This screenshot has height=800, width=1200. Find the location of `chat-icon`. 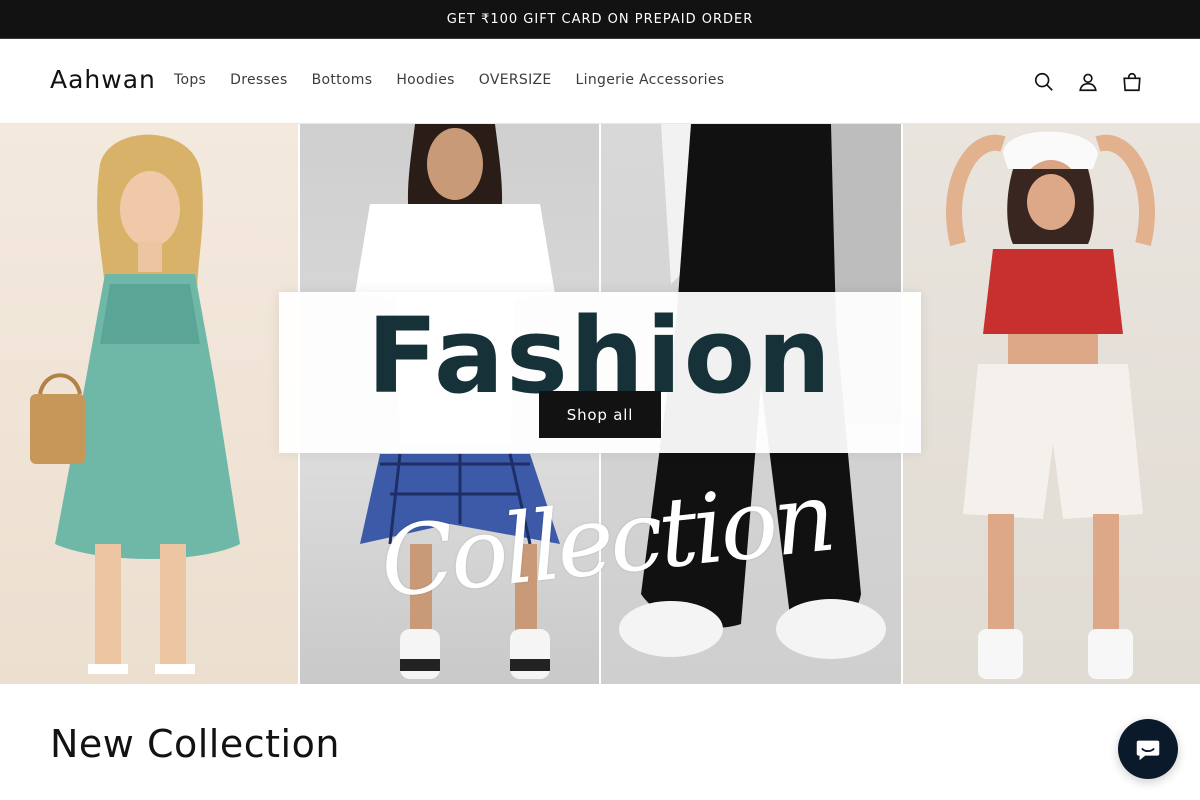

chat-icon is located at coordinates (1148, 750).